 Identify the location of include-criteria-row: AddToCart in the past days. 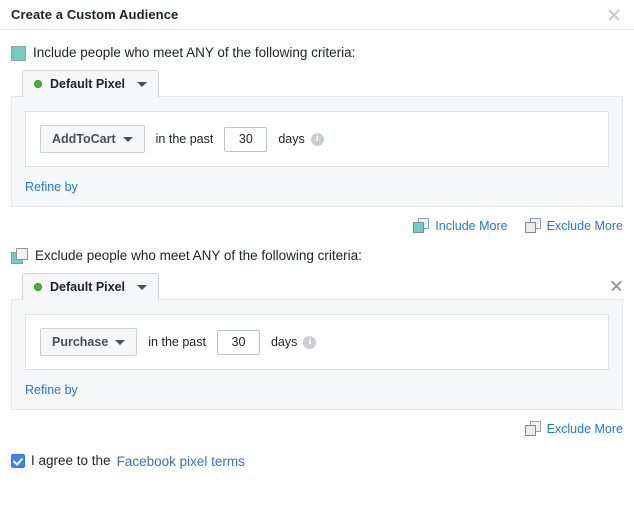
(317, 139).